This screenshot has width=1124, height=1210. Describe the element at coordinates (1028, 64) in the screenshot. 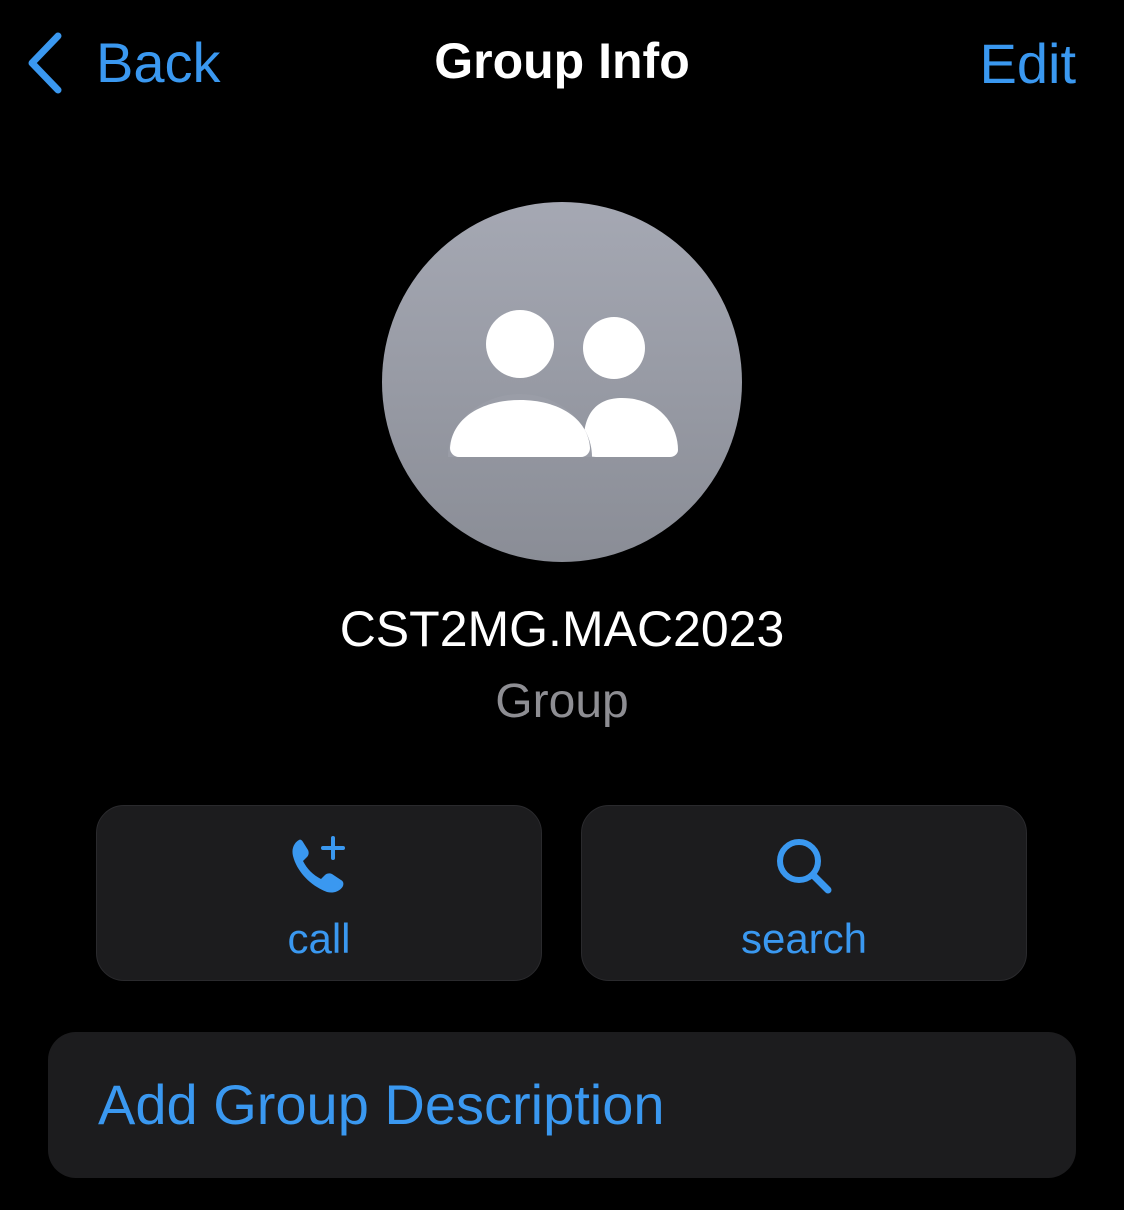

I see `edit-button: Edit` at that location.